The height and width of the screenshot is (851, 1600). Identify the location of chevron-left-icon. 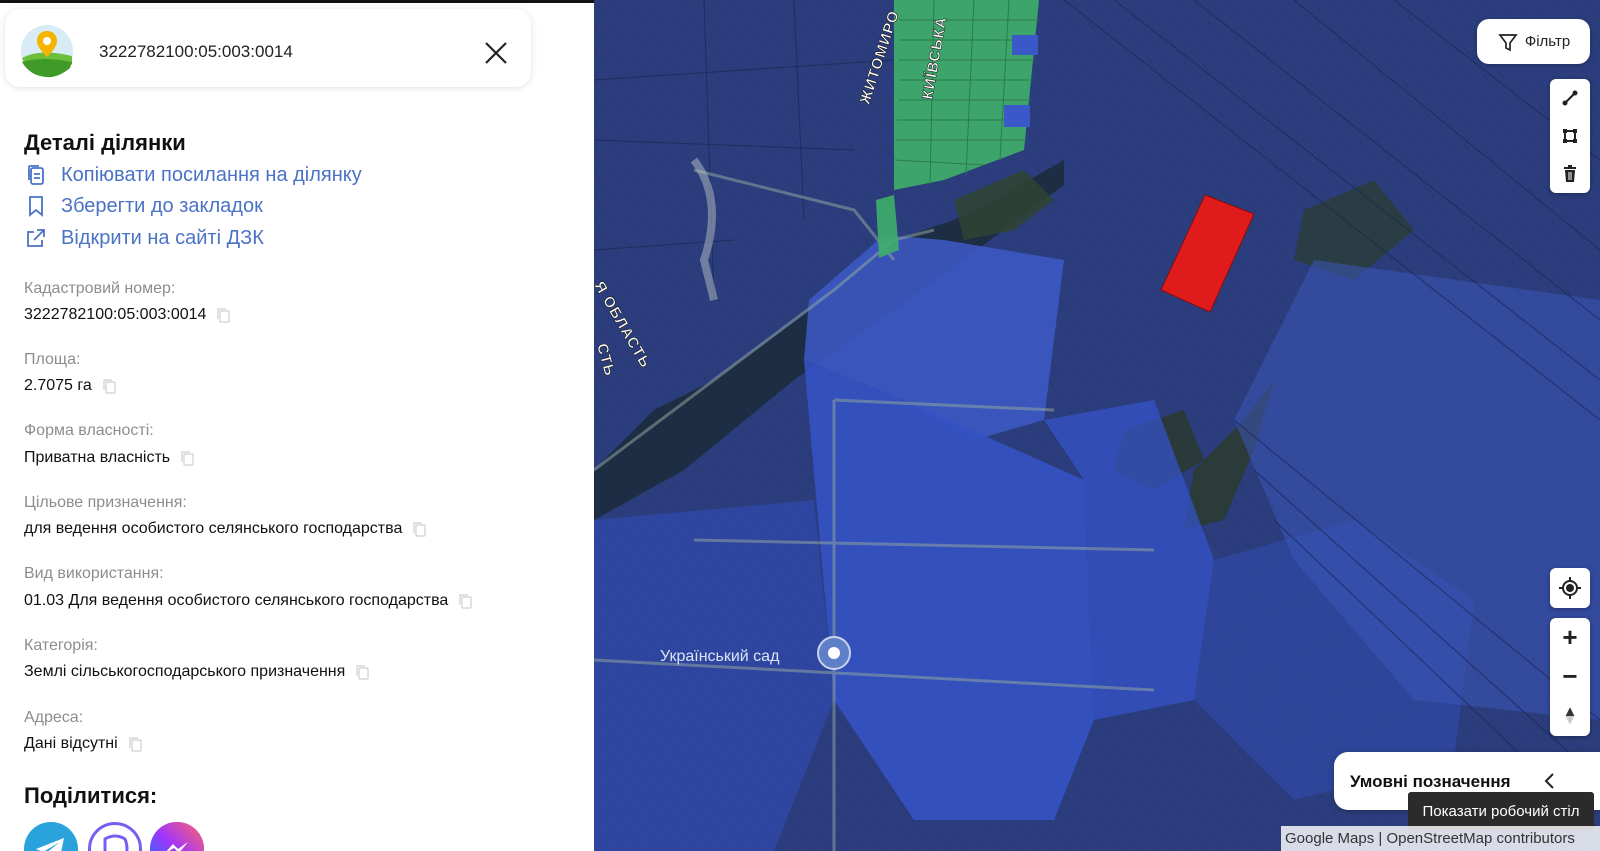
(1549, 781).